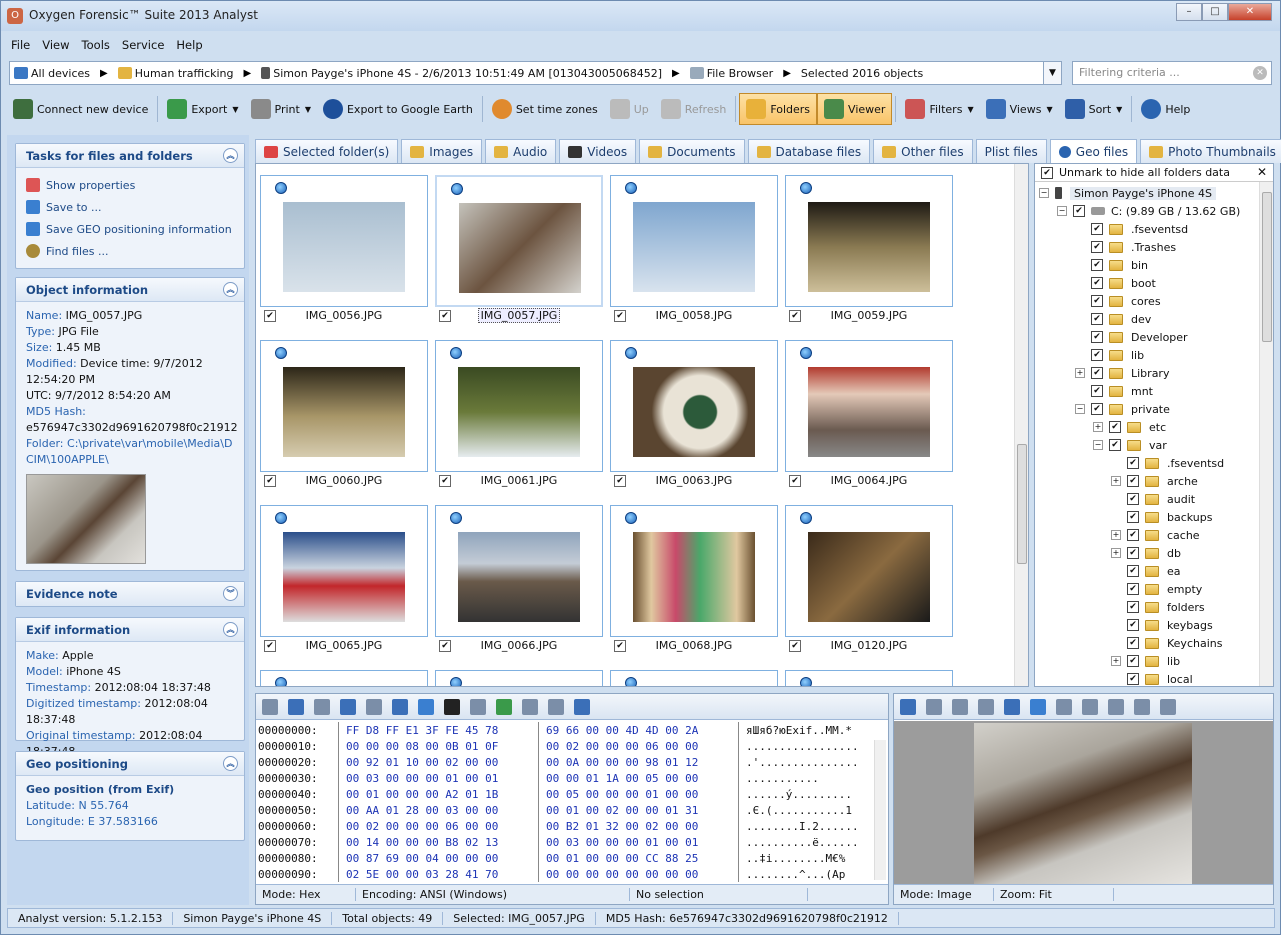 This screenshot has width=1281, height=935. I want to click on goto-icon, so click(1116, 706).